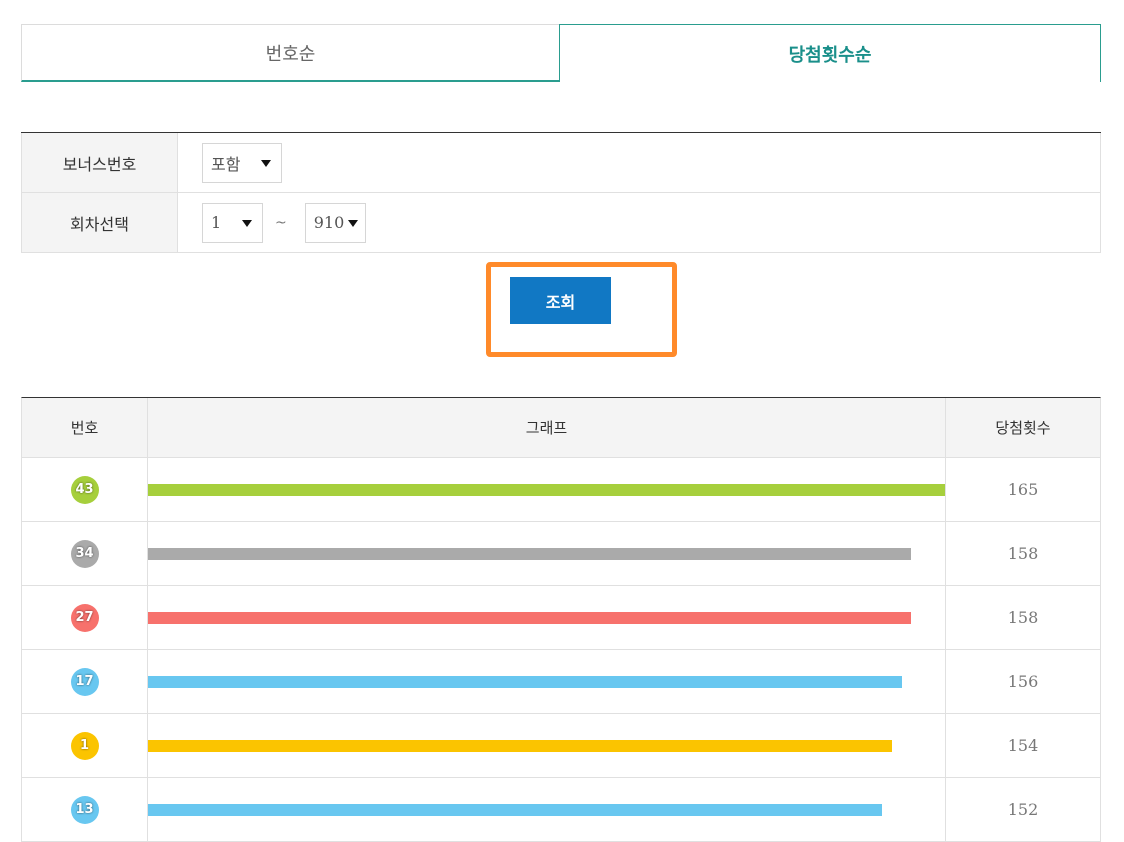 The width and height of the screenshot is (1124, 842). I want to click on table-row: 1 154, so click(561, 746).